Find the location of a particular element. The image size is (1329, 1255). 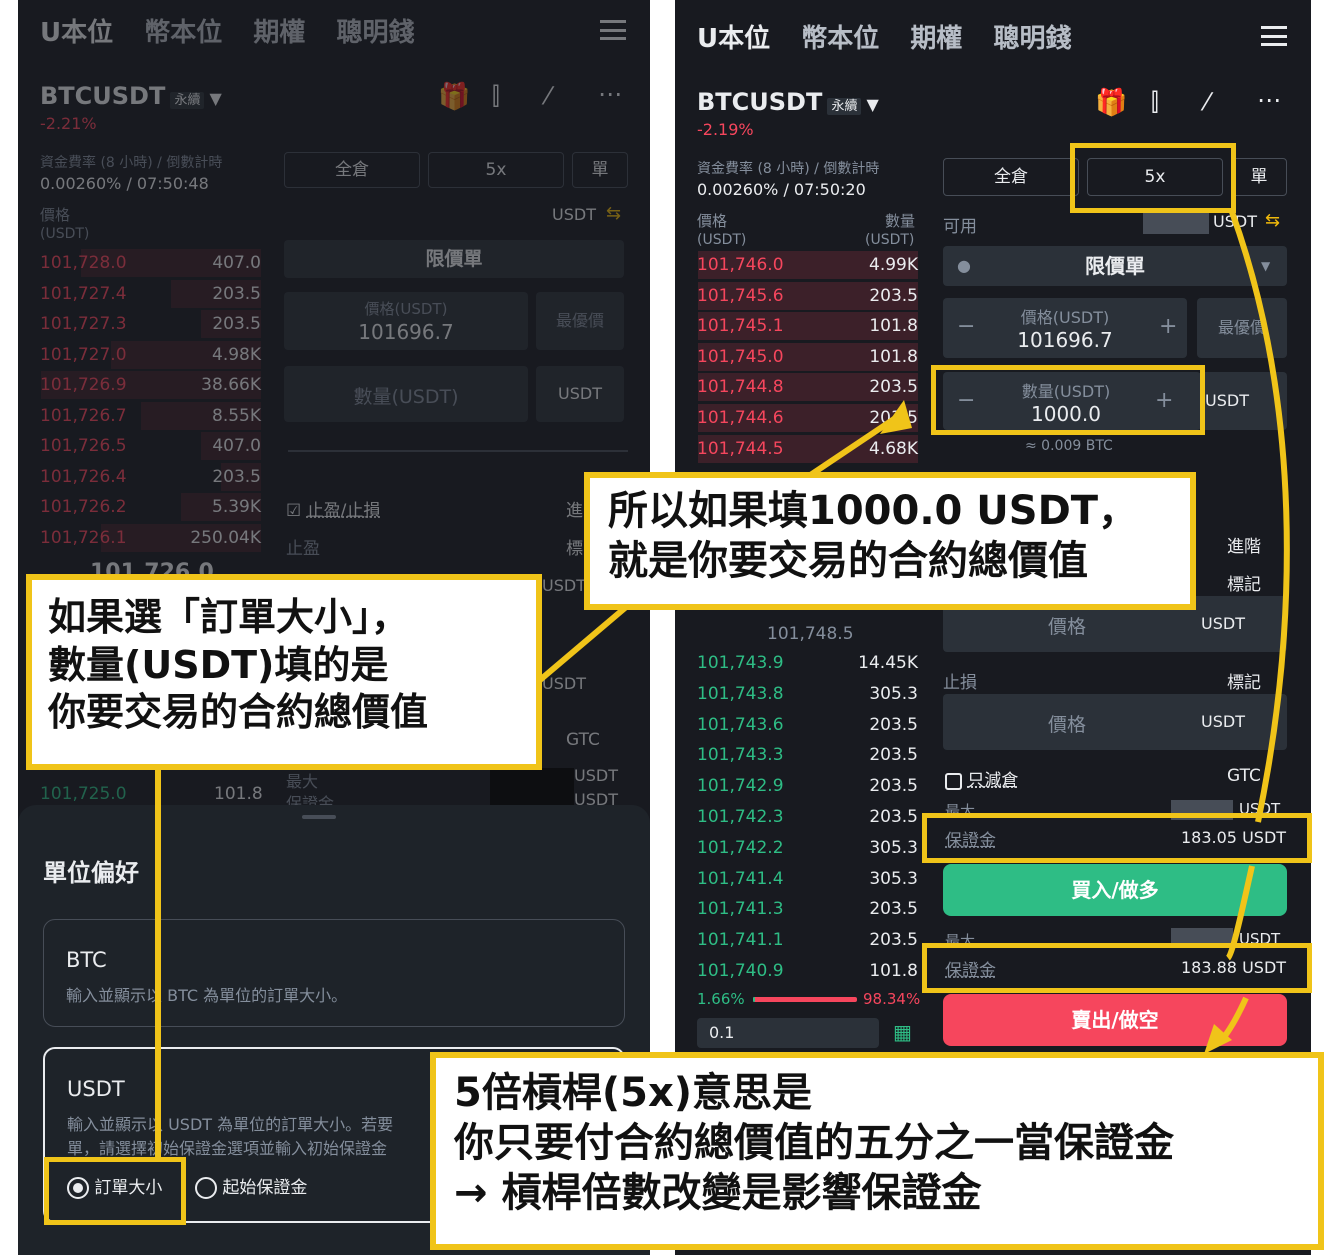

middle-callout: 所以如果填1000.0 USDT， 就是你要交易的合約總價值 is located at coordinates (890, 541).